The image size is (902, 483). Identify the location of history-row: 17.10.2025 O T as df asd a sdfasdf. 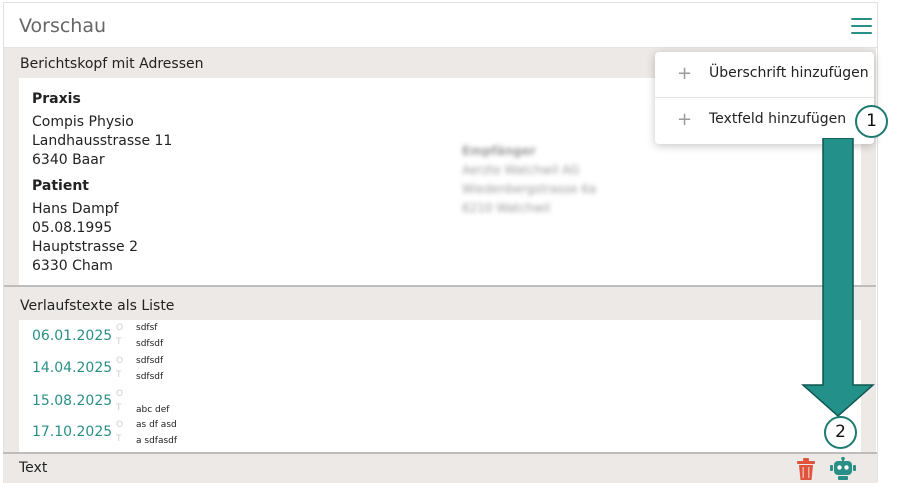
(440, 433).